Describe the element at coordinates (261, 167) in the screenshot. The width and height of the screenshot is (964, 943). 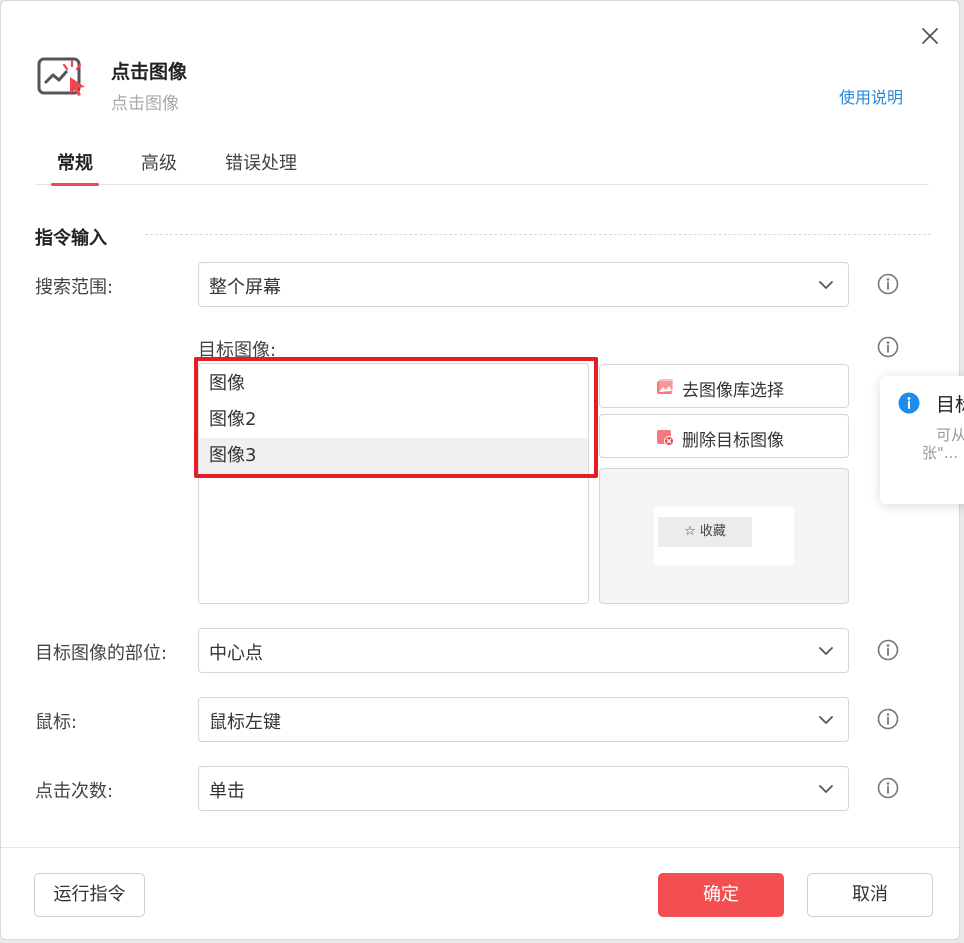
I see `tab-error-handling: 错误处理` at that location.